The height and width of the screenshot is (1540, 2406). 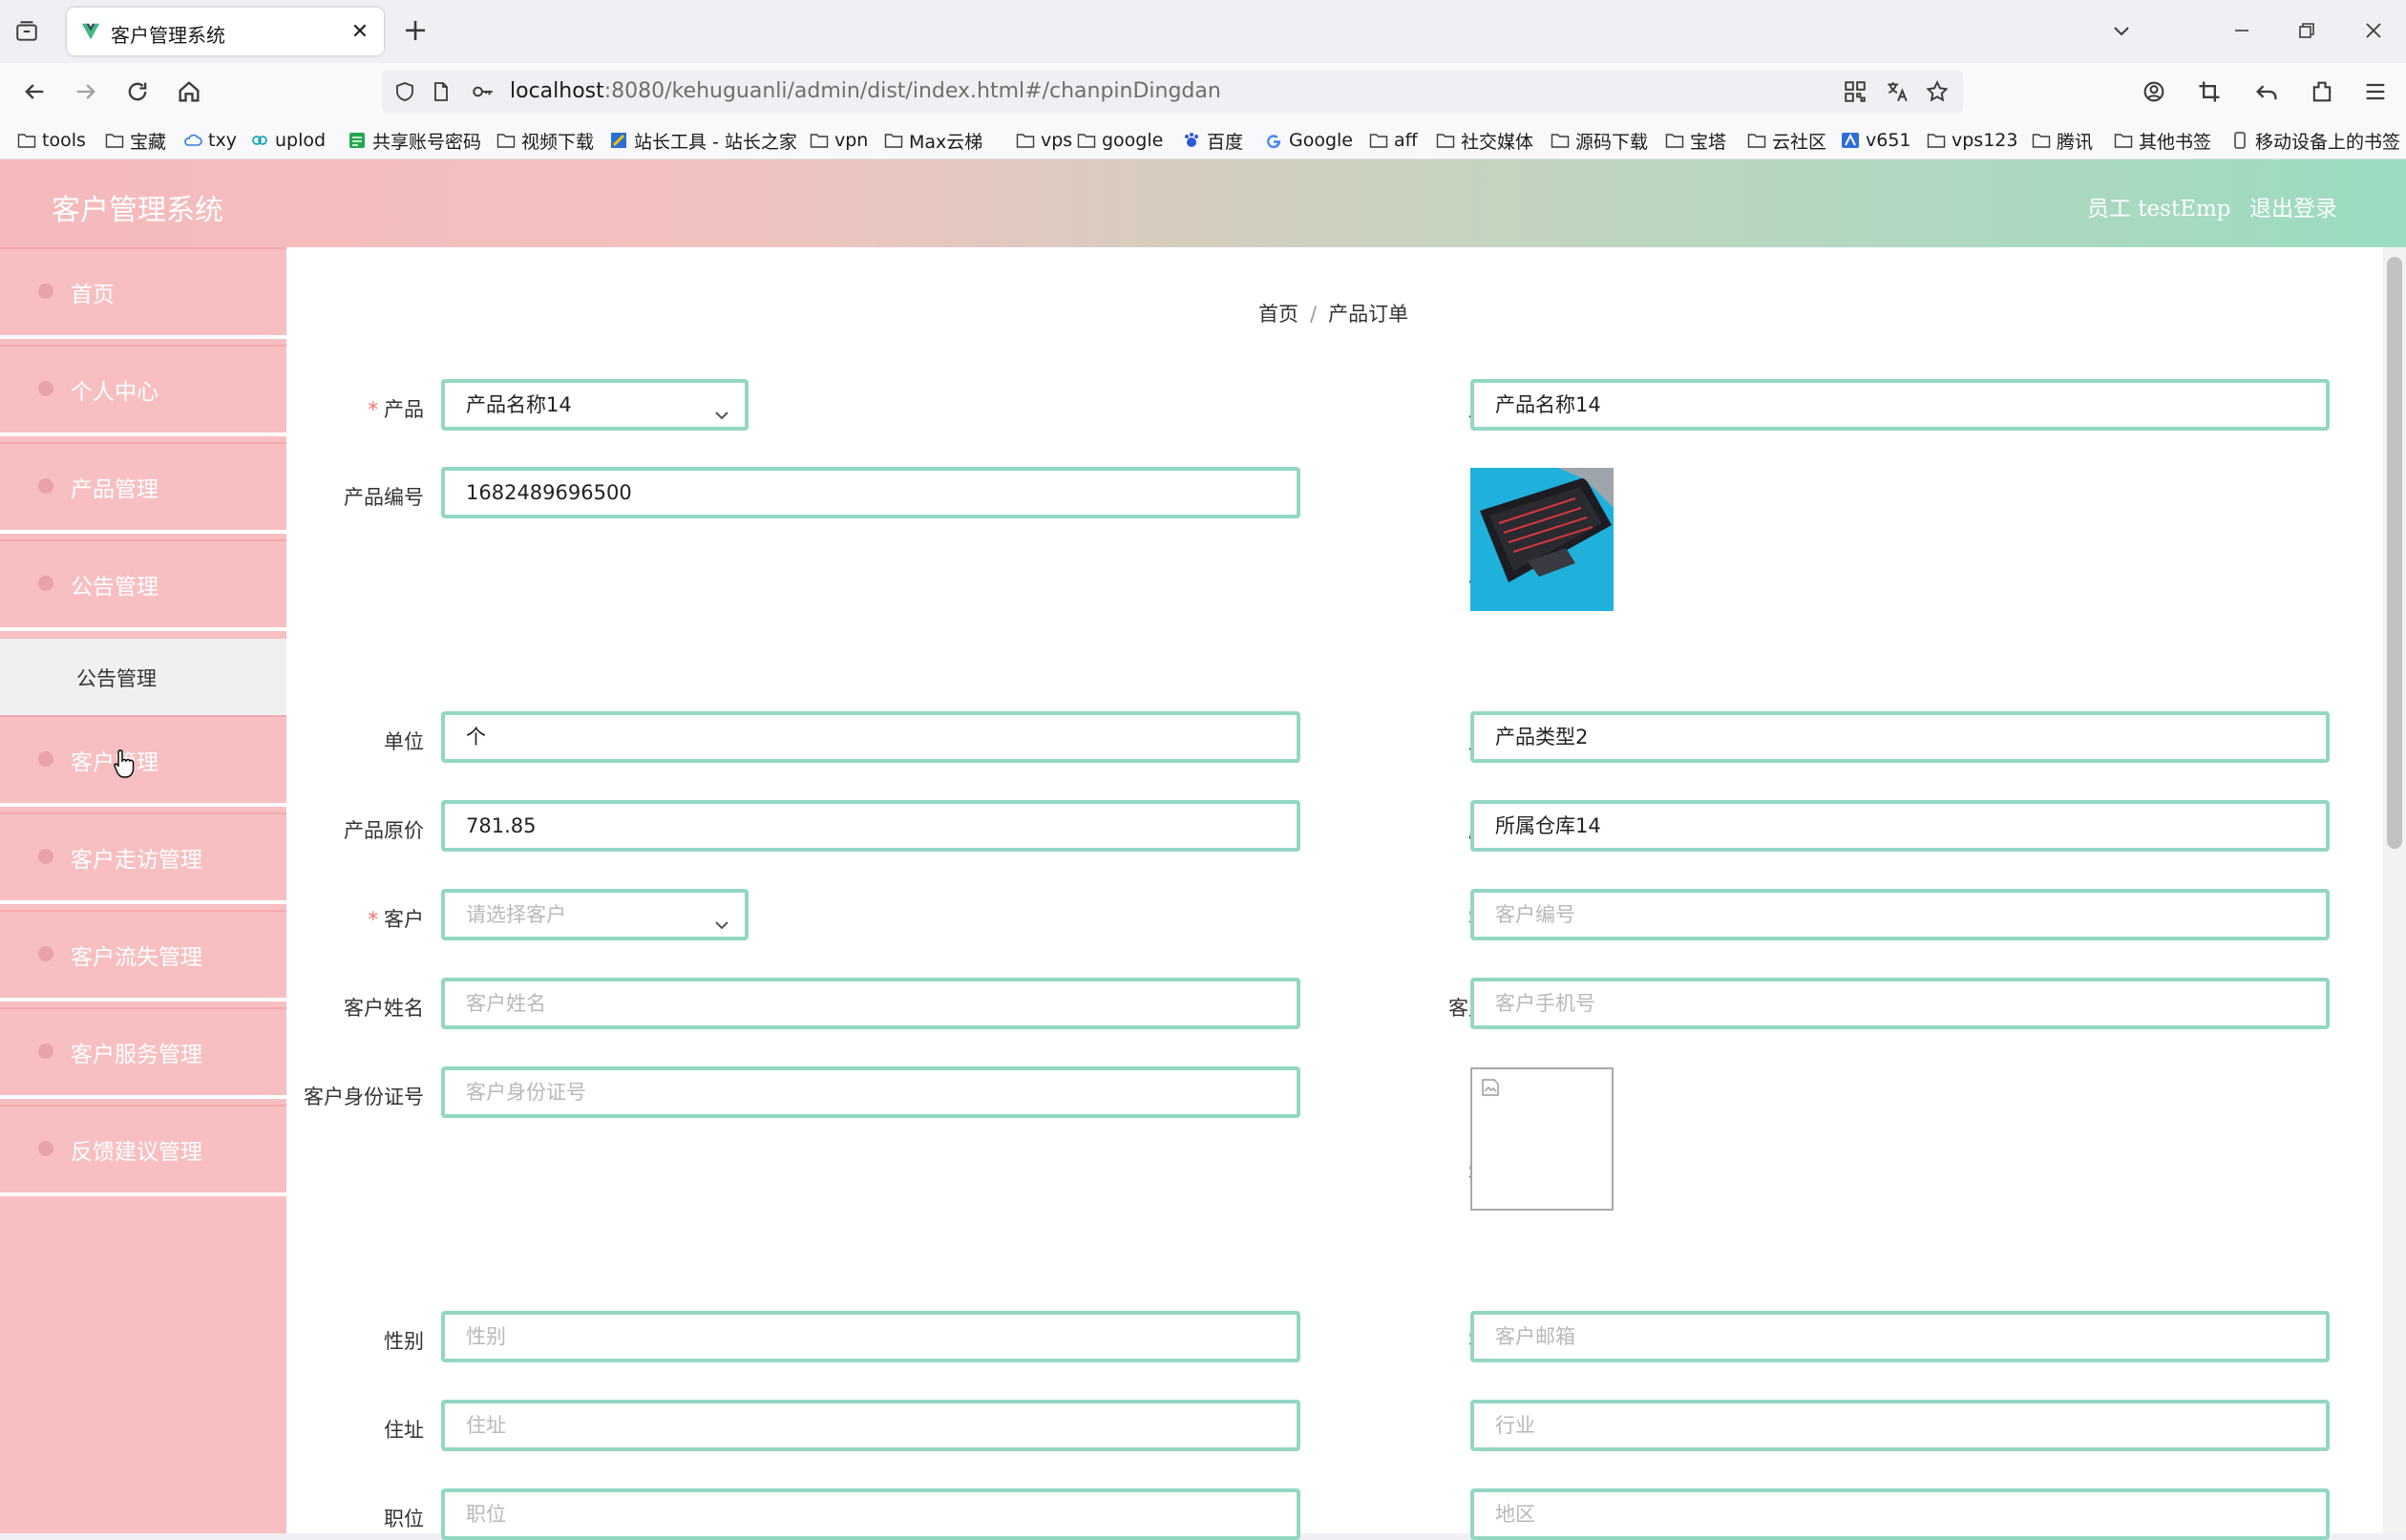 What do you see at coordinates (1309, 140) in the screenshot?
I see `bookmark-item: Google` at bounding box center [1309, 140].